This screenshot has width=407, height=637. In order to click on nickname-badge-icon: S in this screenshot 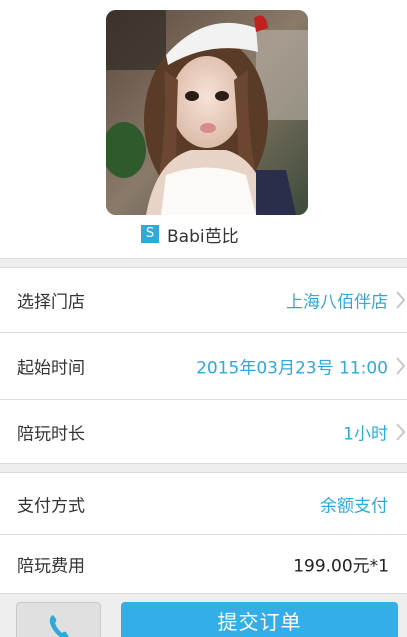, I will do `click(150, 234)`.